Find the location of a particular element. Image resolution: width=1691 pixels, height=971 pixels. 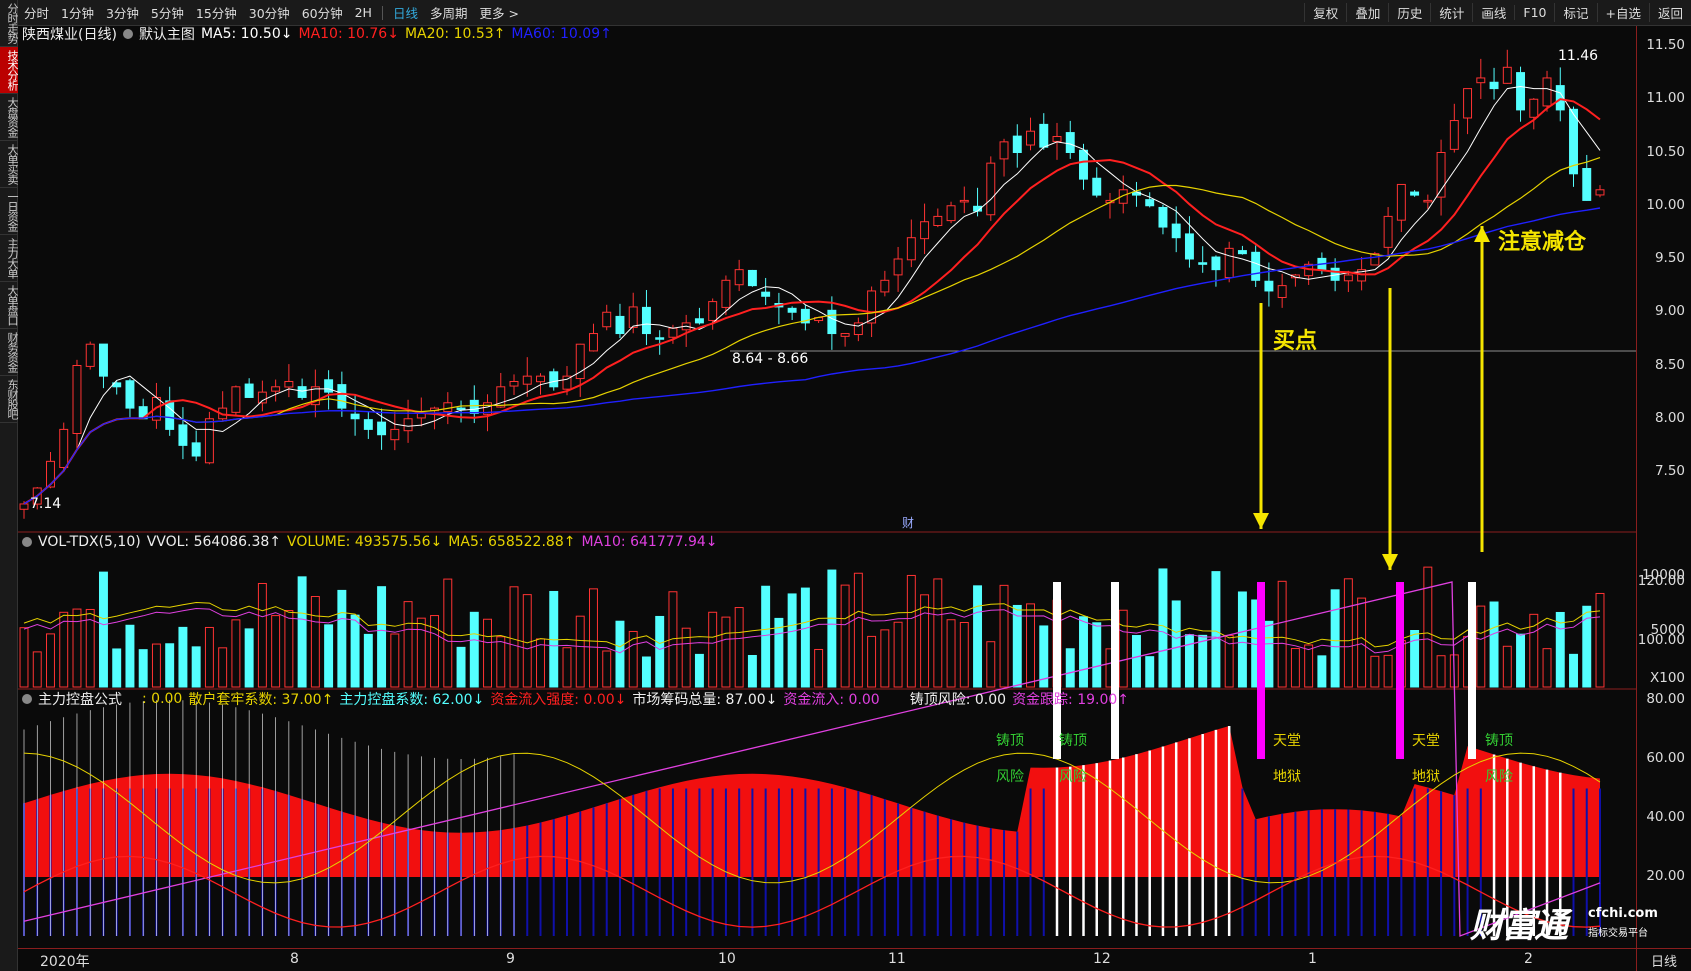

signal-risk-2: 风险 is located at coordinates (1073, 777).